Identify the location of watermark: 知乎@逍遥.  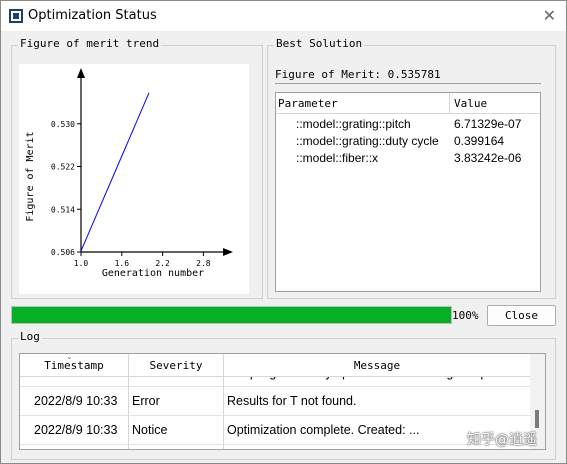
(502, 440).